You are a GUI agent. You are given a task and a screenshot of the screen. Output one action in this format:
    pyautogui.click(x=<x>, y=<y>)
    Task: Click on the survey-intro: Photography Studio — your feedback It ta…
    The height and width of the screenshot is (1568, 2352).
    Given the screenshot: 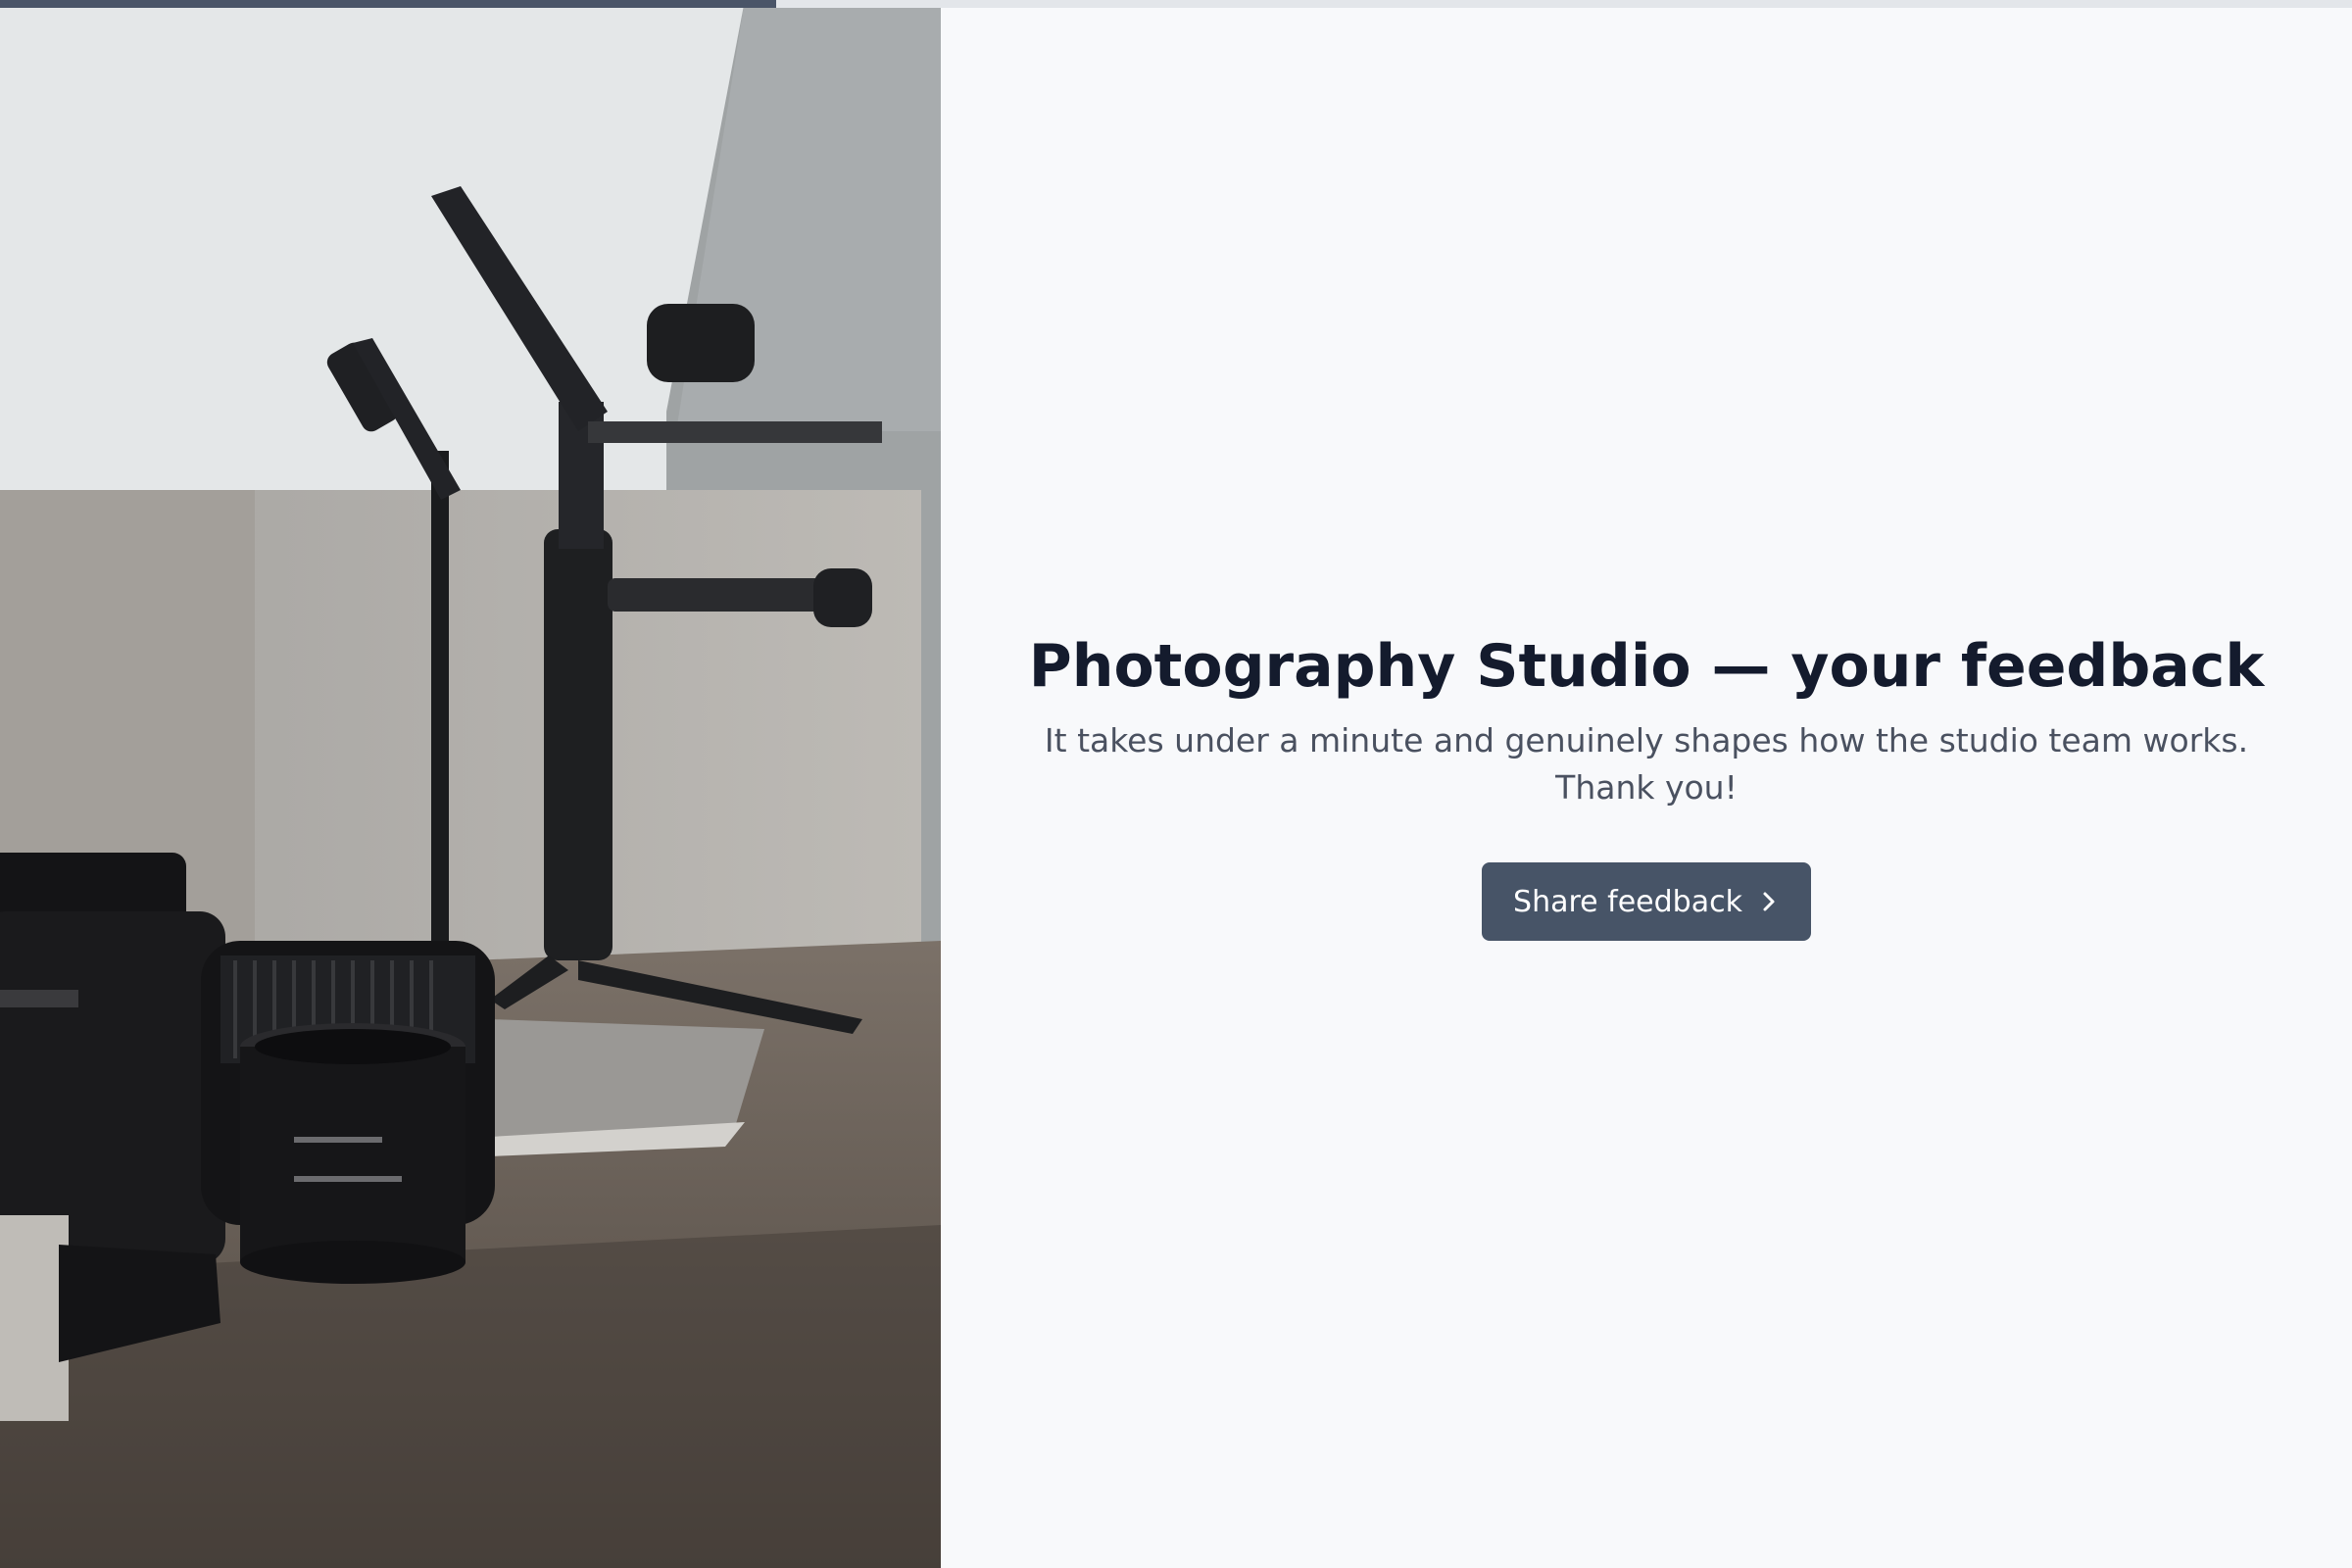 What is the action you would take?
    pyautogui.click(x=1646, y=784)
    